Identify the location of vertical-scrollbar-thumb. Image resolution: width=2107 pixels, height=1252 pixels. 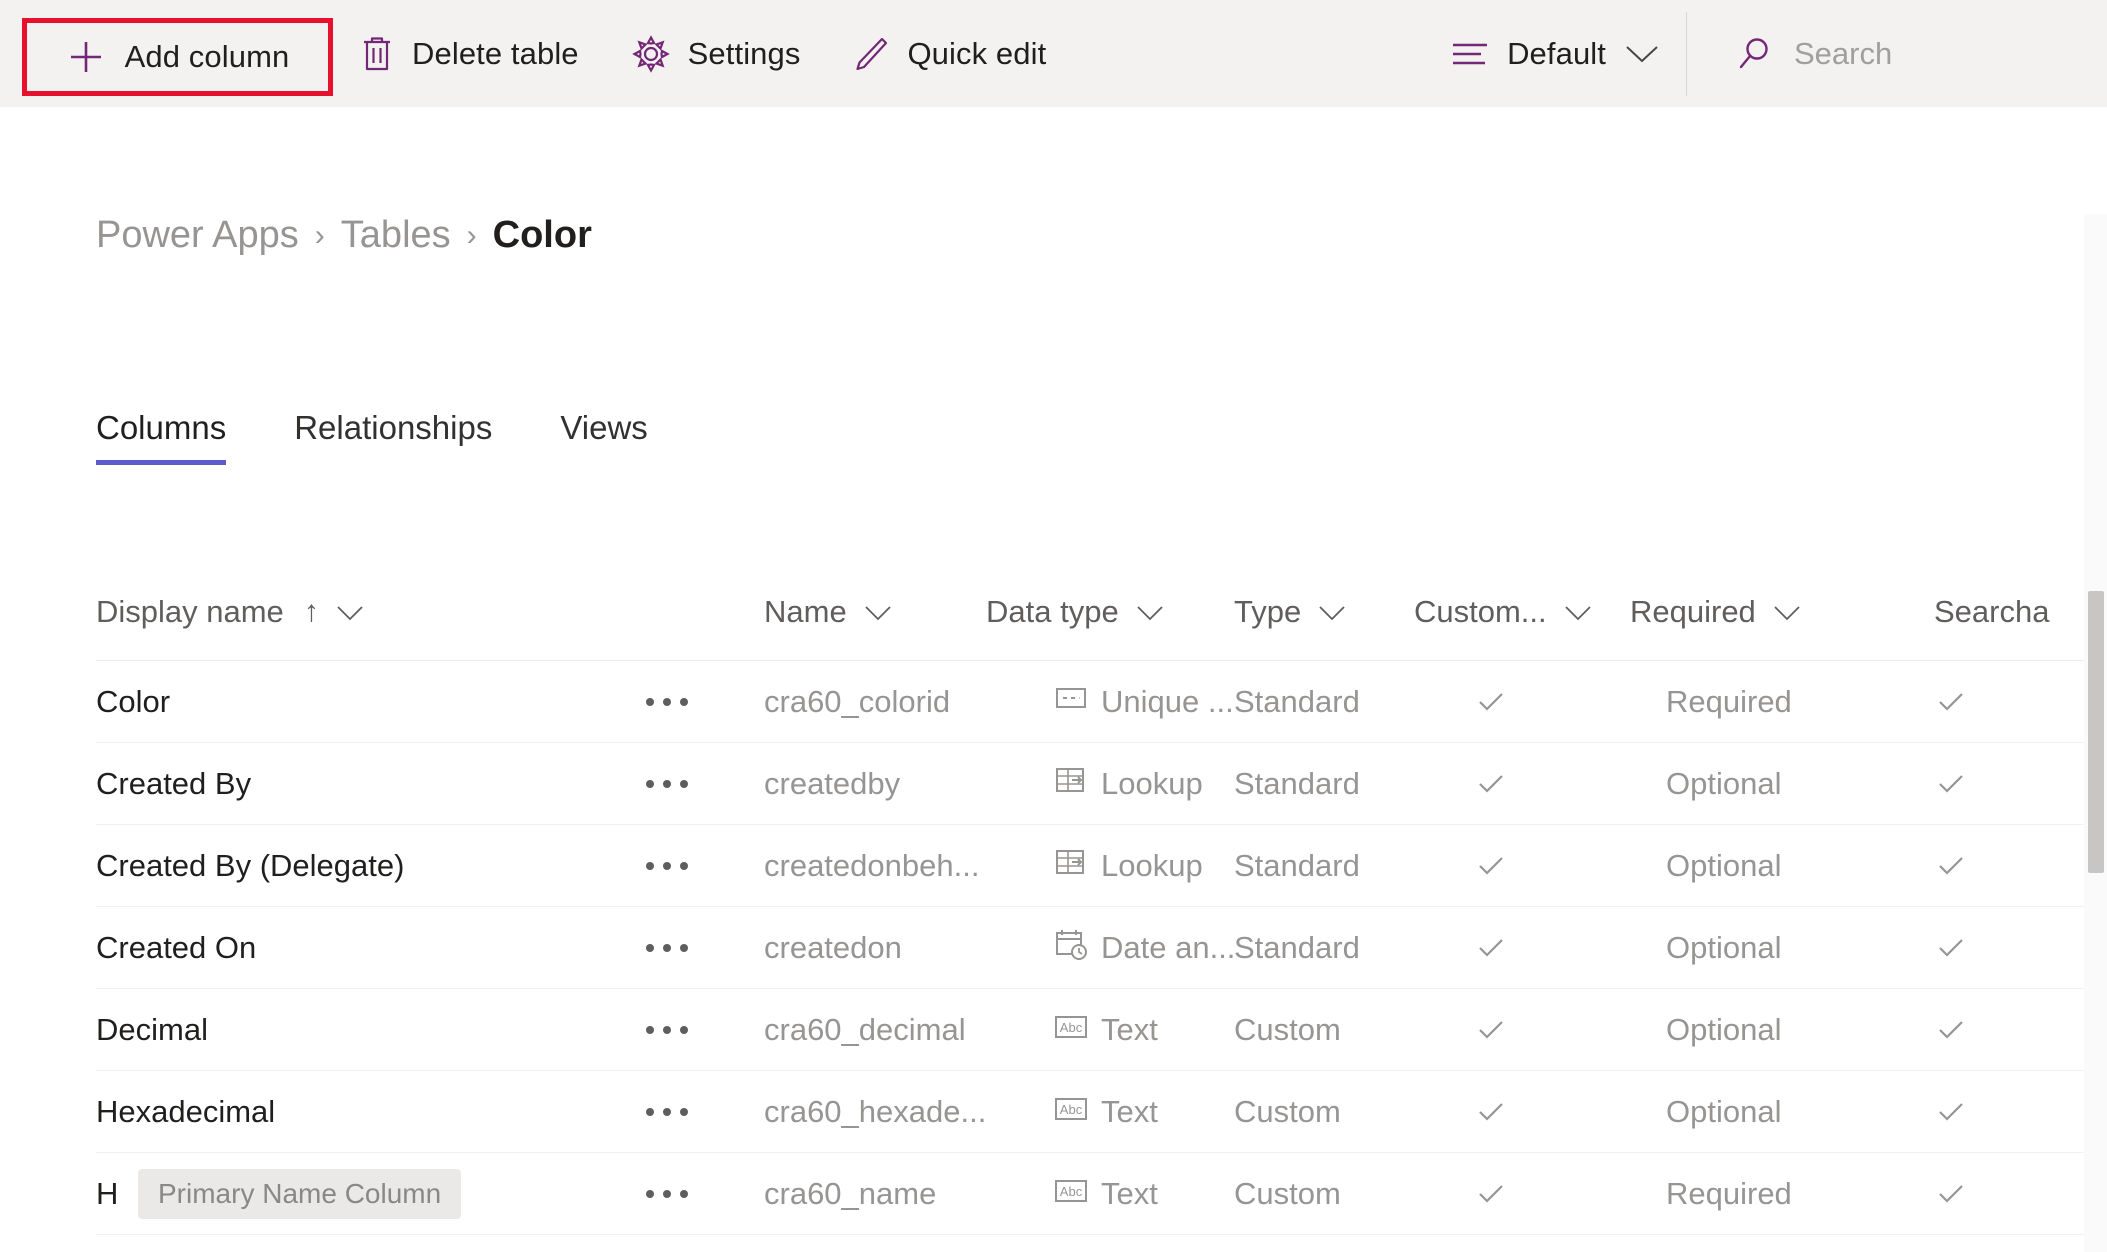
(2096, 732).